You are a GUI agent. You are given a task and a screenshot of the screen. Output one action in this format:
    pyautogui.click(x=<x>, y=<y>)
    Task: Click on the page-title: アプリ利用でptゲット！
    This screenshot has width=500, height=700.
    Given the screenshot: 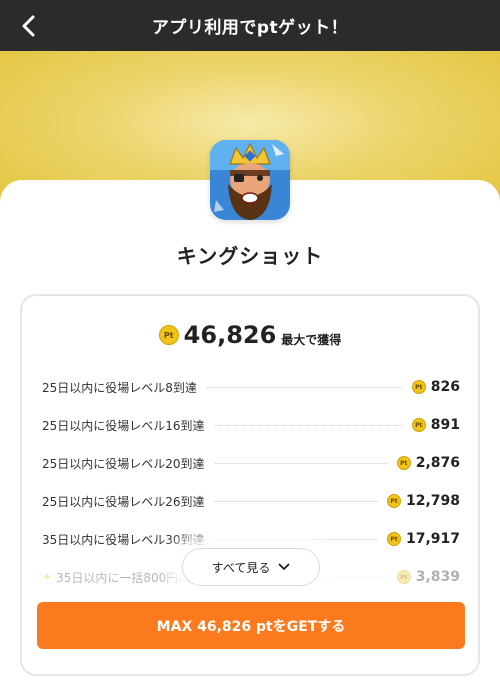 What is the action you would take?
    pyautogui.click(x=250, y=28)
    